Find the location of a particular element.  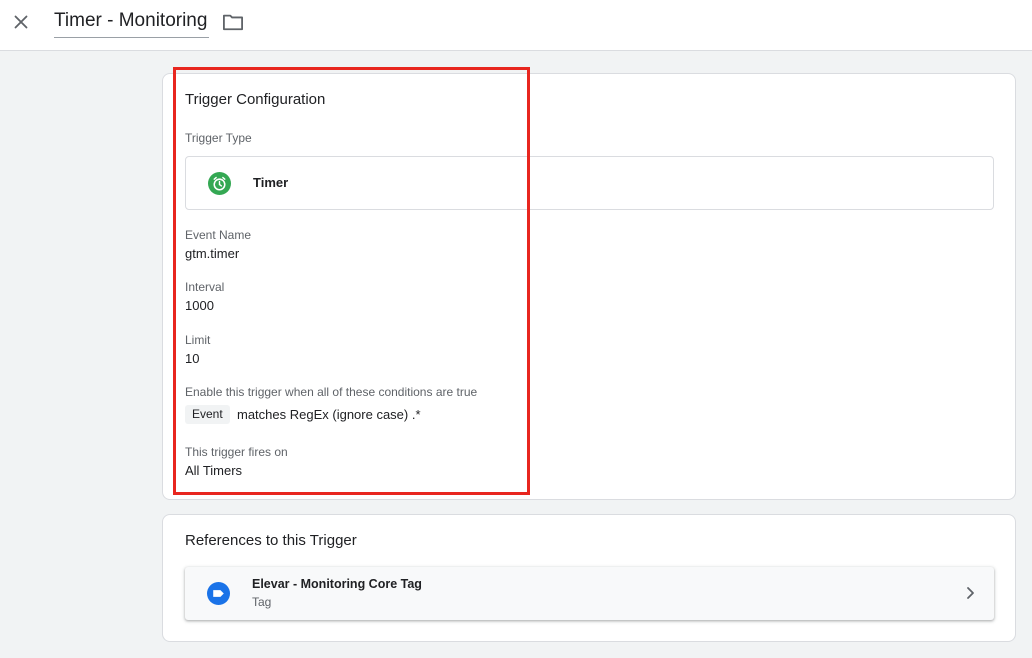

condition-text: matches RegEx (ignore case) .* is located at coordinates (329, 414).